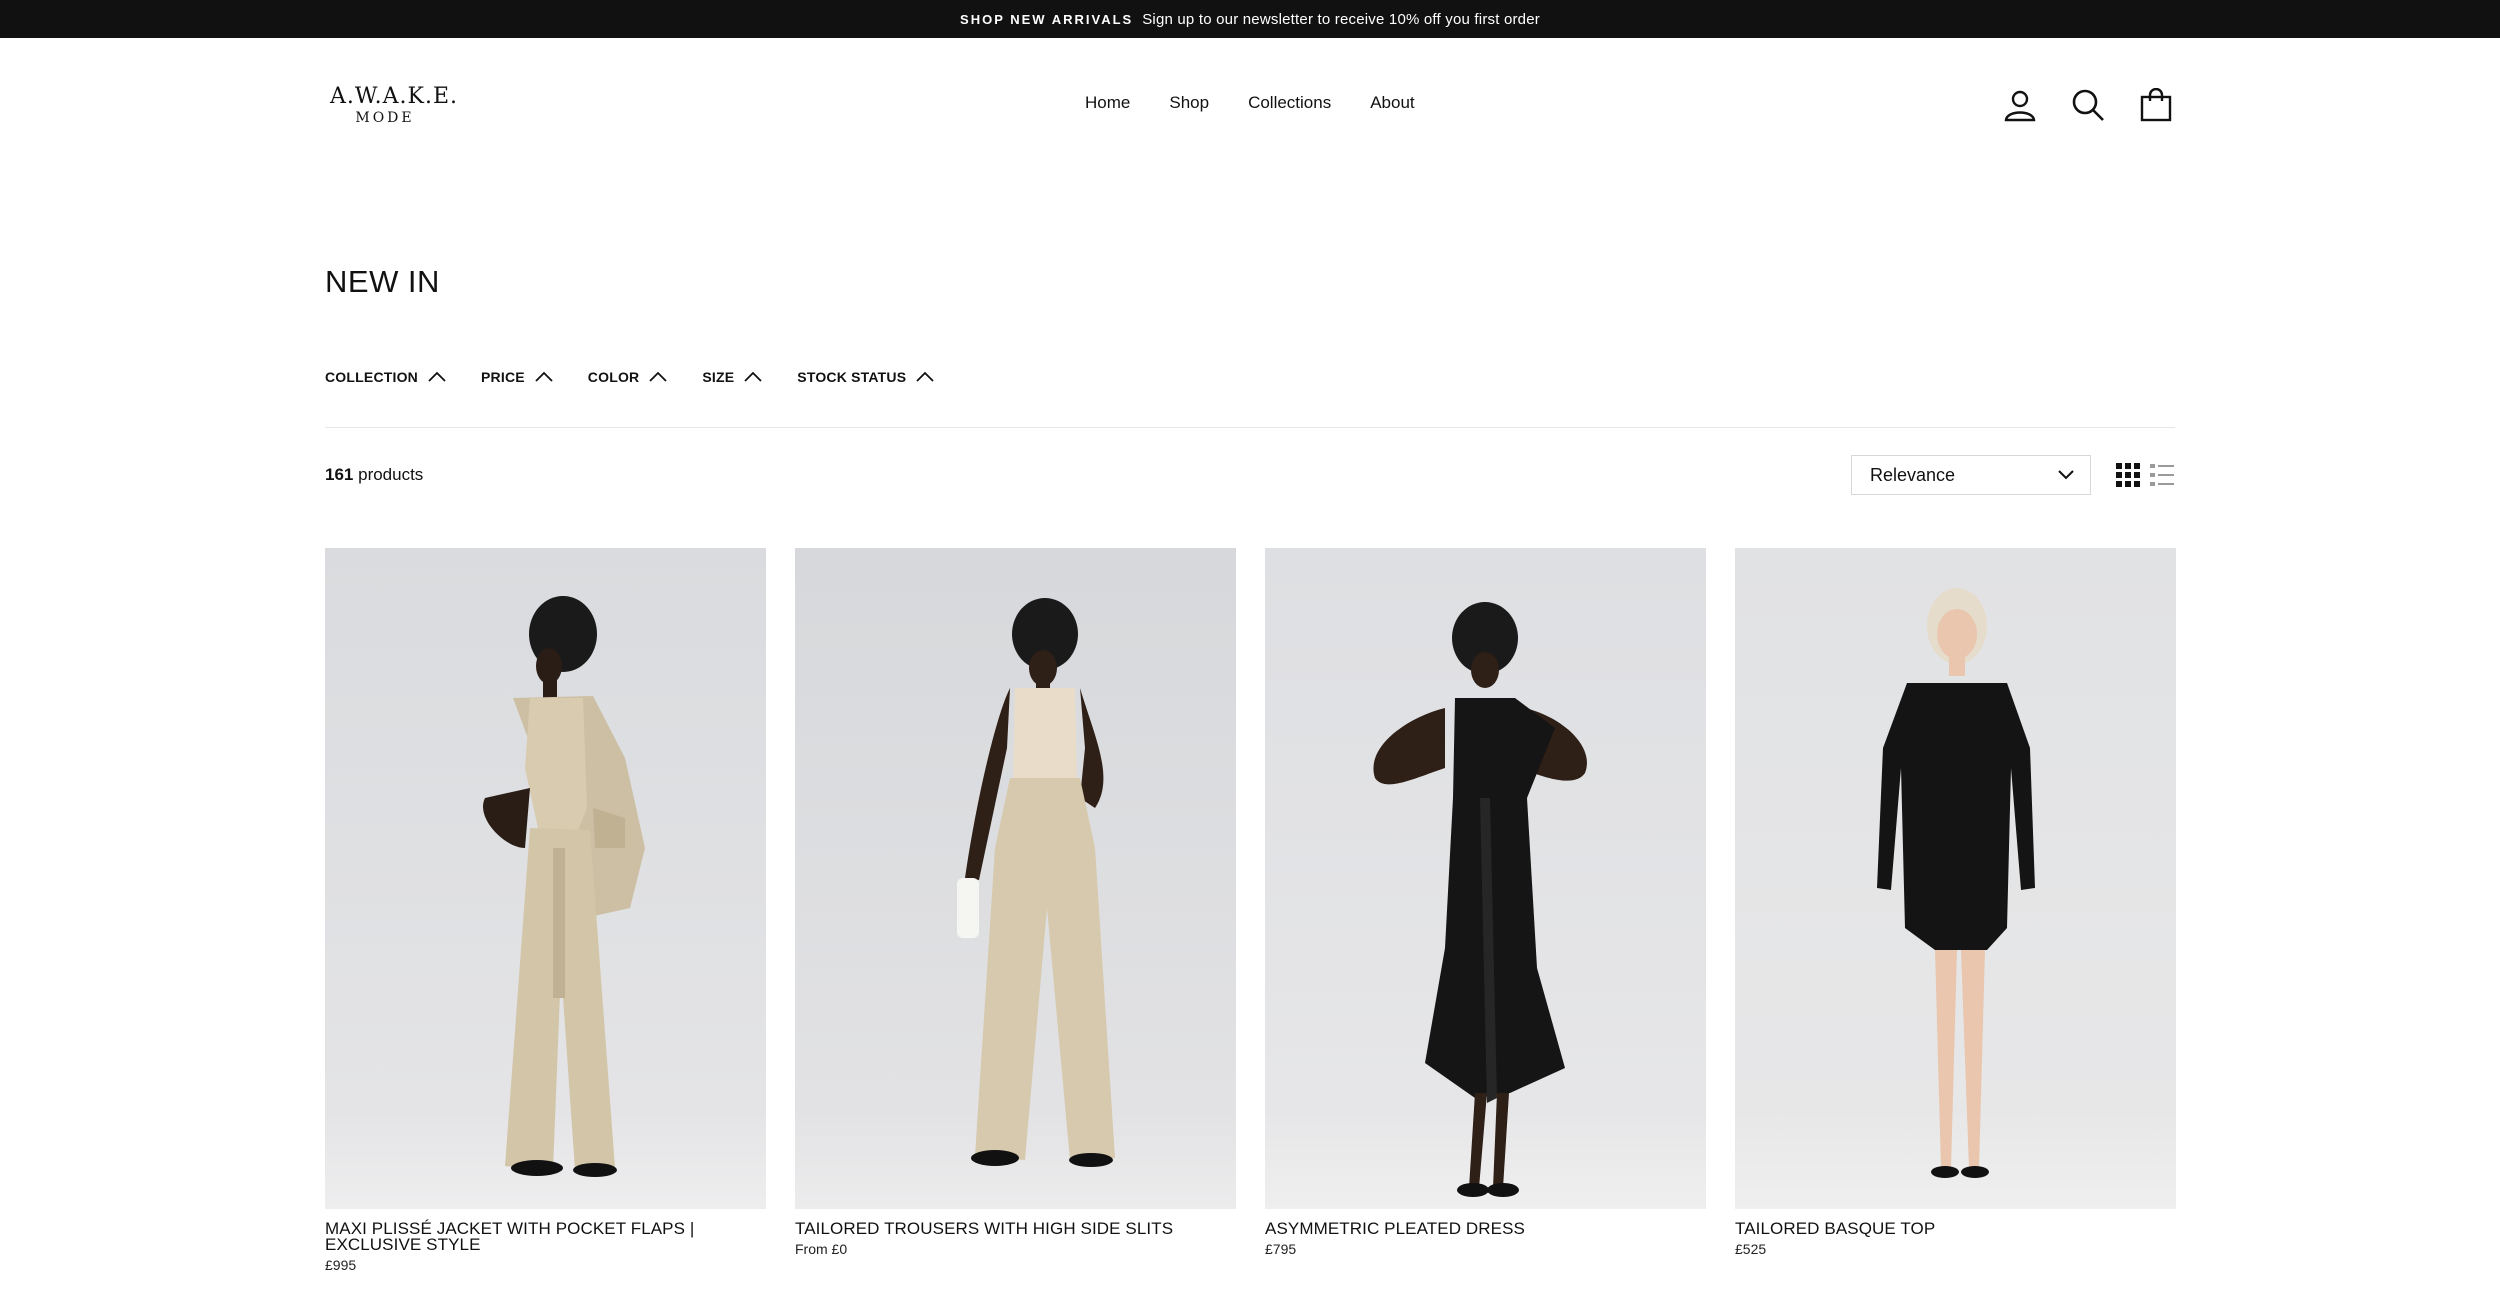 The height and width of the screenshot is (1295, 2500). Describe the element at coordinates (1250, 427) in the screenshot. I see `filter-divider` at that location.